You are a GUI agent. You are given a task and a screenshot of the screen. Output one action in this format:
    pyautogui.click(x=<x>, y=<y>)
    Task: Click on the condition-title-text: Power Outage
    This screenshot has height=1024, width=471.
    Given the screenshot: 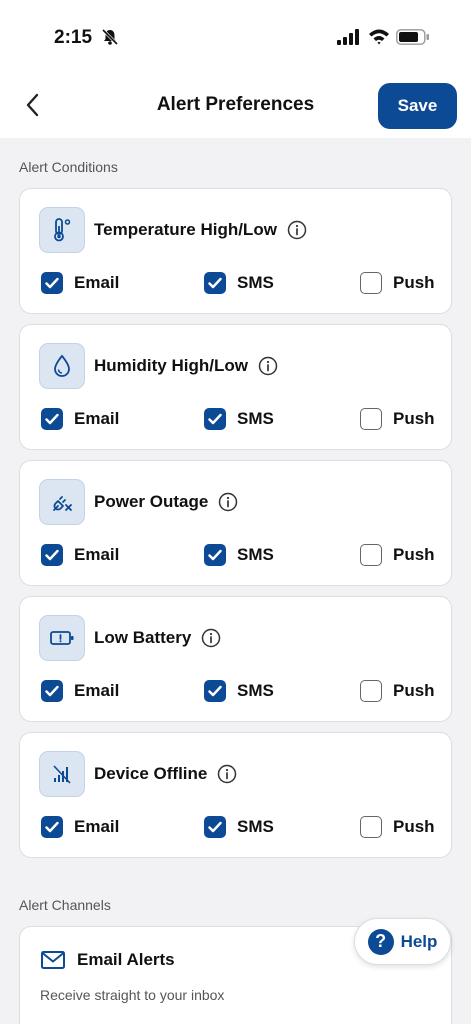 What is the action you would take?
    pyautogui.click(x=151, y=501)
    